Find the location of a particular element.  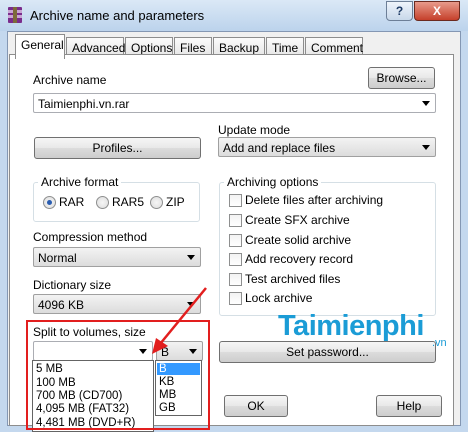

archiving-options-title: Archiving options is located at coordinates (273, 182).